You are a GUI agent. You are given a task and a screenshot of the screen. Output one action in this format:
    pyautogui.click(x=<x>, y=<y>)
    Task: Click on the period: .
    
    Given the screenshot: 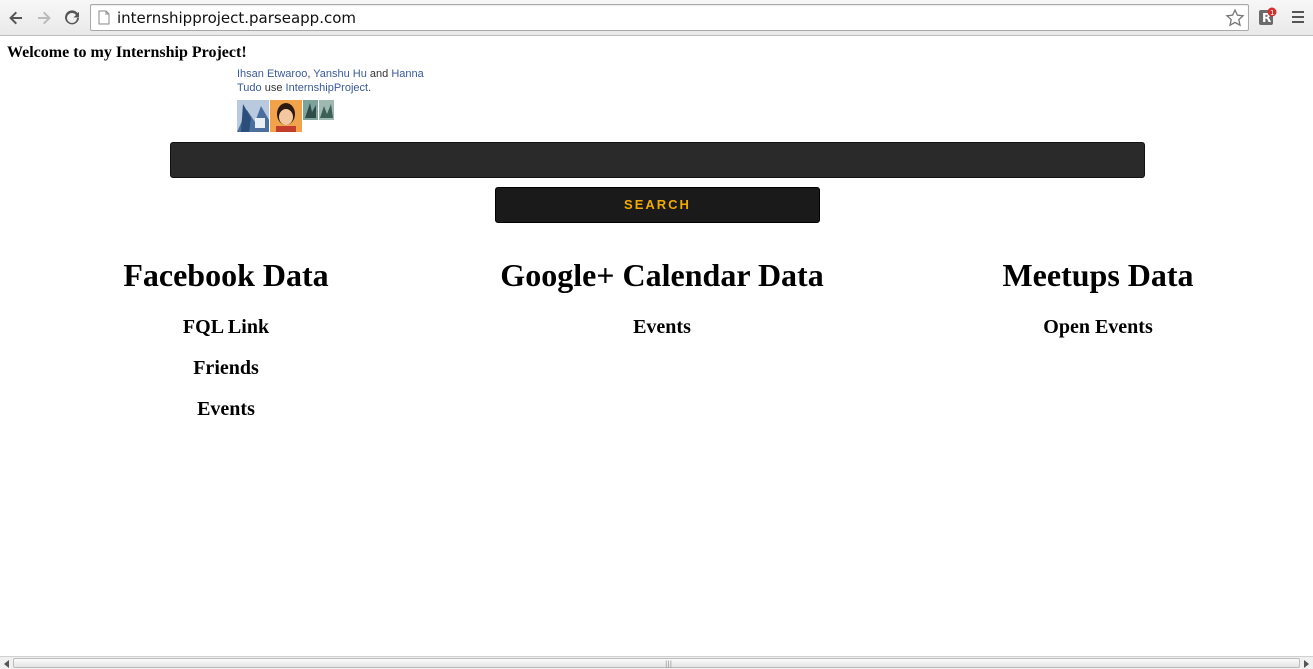 What is the action you would take?
    pyautogui.click(x=370, y=88)
    